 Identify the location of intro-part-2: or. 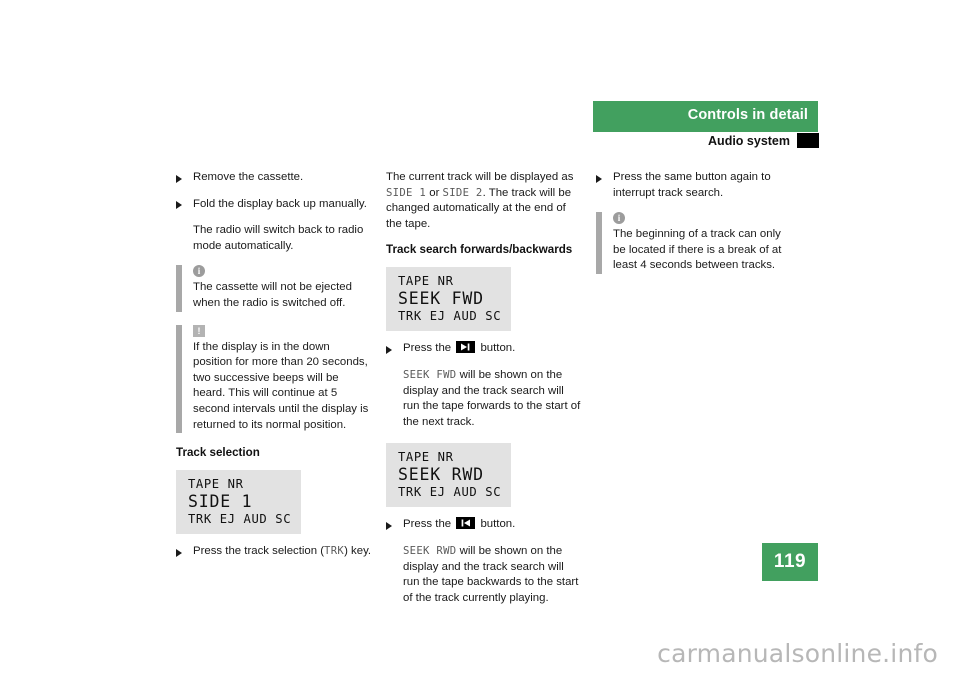
(434, 192).